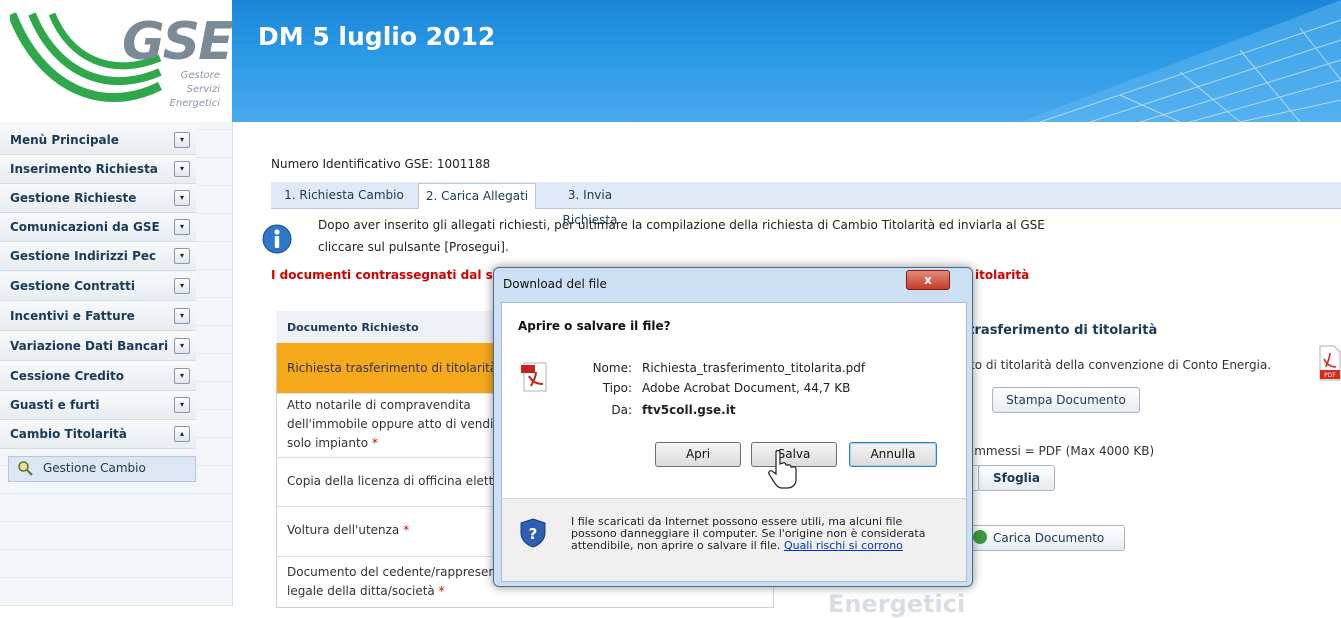  I want to click on security-shield-icon: ?, so click(533, 533).